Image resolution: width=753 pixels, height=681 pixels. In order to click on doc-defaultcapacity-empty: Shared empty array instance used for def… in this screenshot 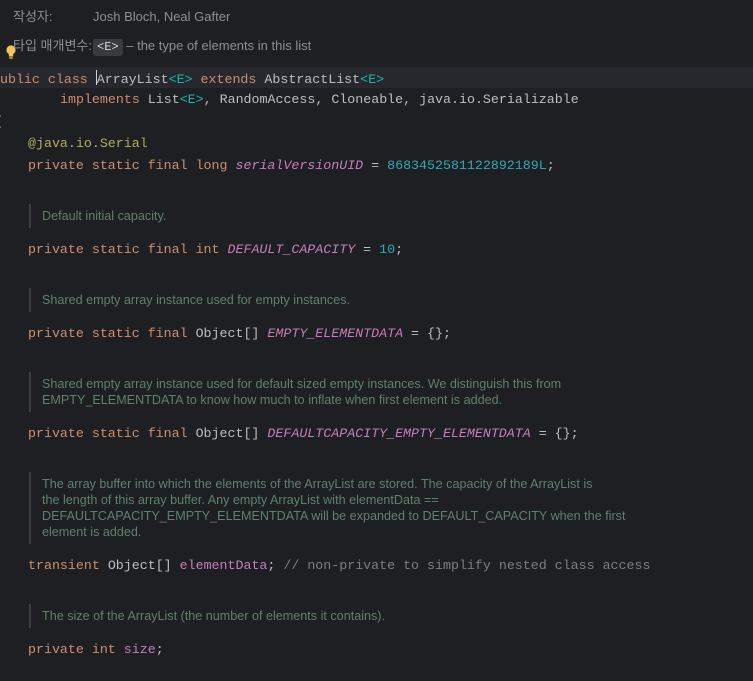, I will do `click(355, 392)`.